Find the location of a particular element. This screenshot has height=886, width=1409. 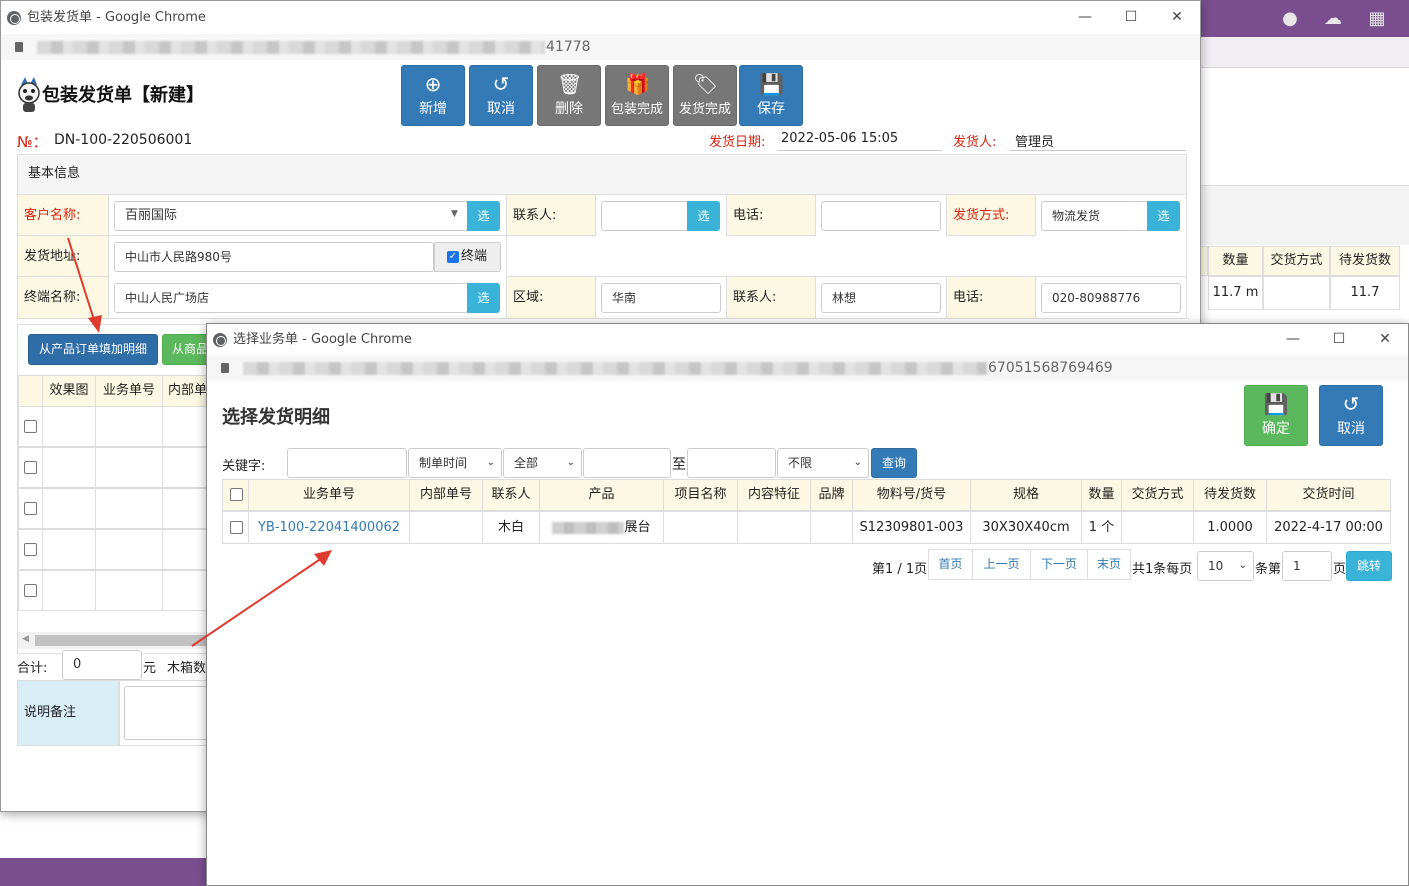

annotation-arrows is located at coordinates (199, 442).